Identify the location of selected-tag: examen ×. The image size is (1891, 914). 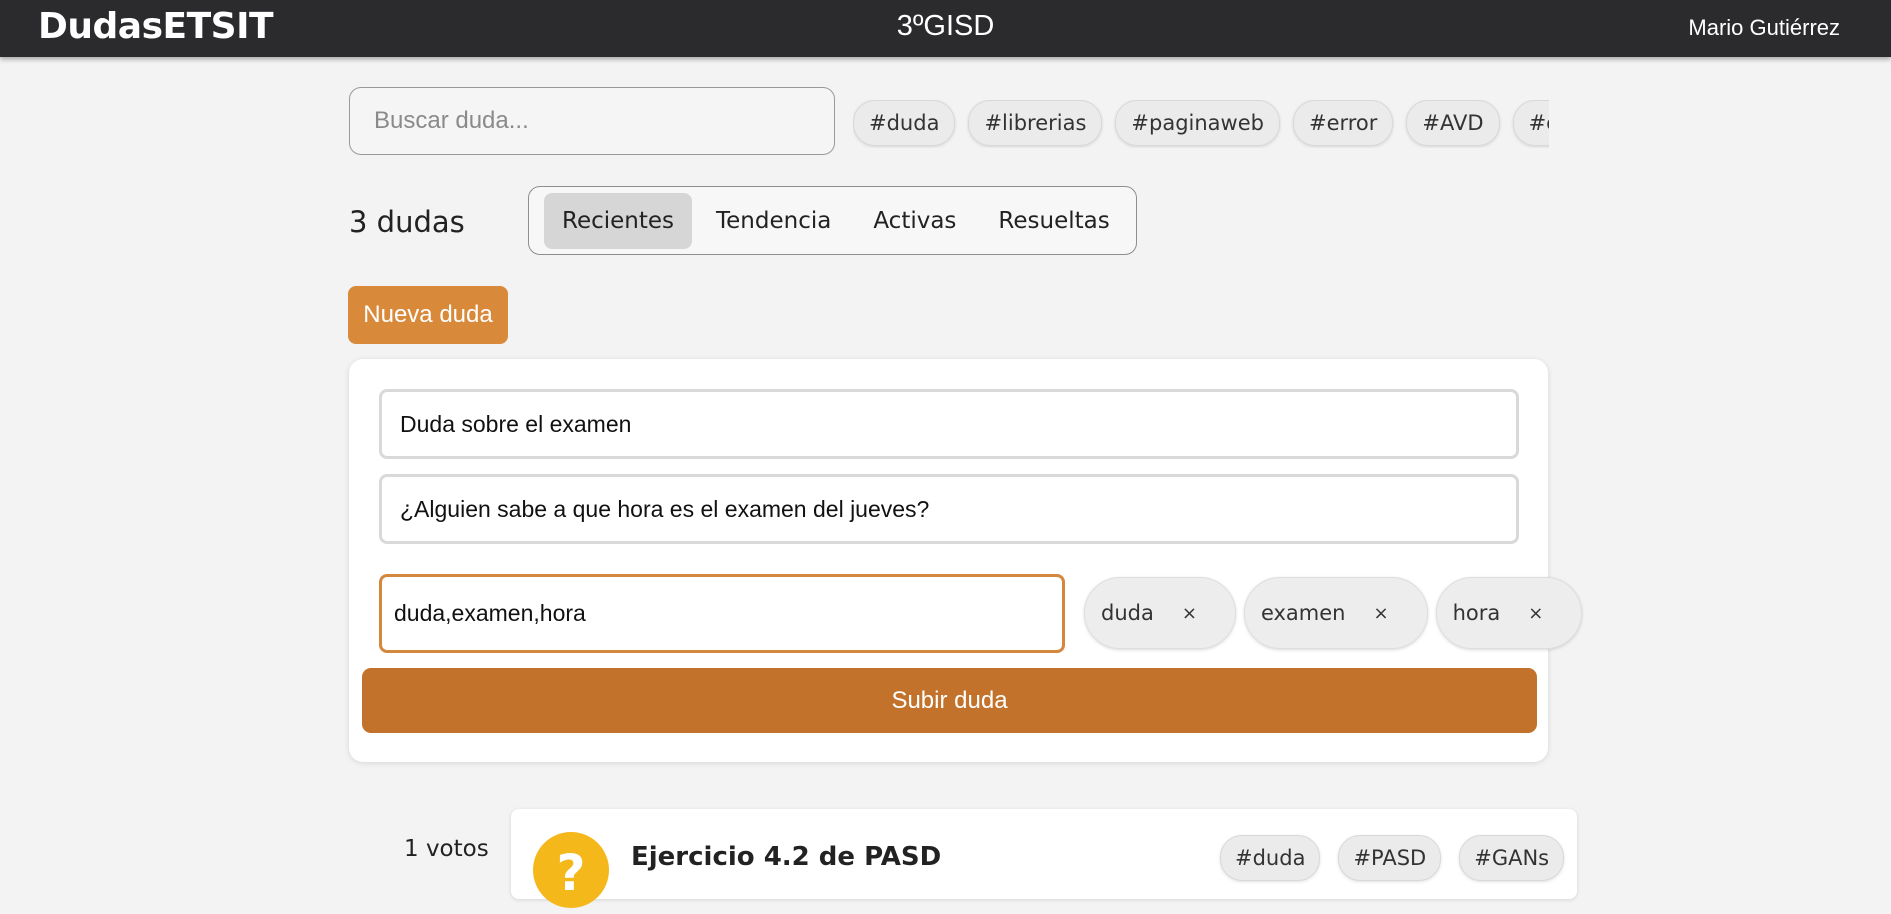
(1335, 613).